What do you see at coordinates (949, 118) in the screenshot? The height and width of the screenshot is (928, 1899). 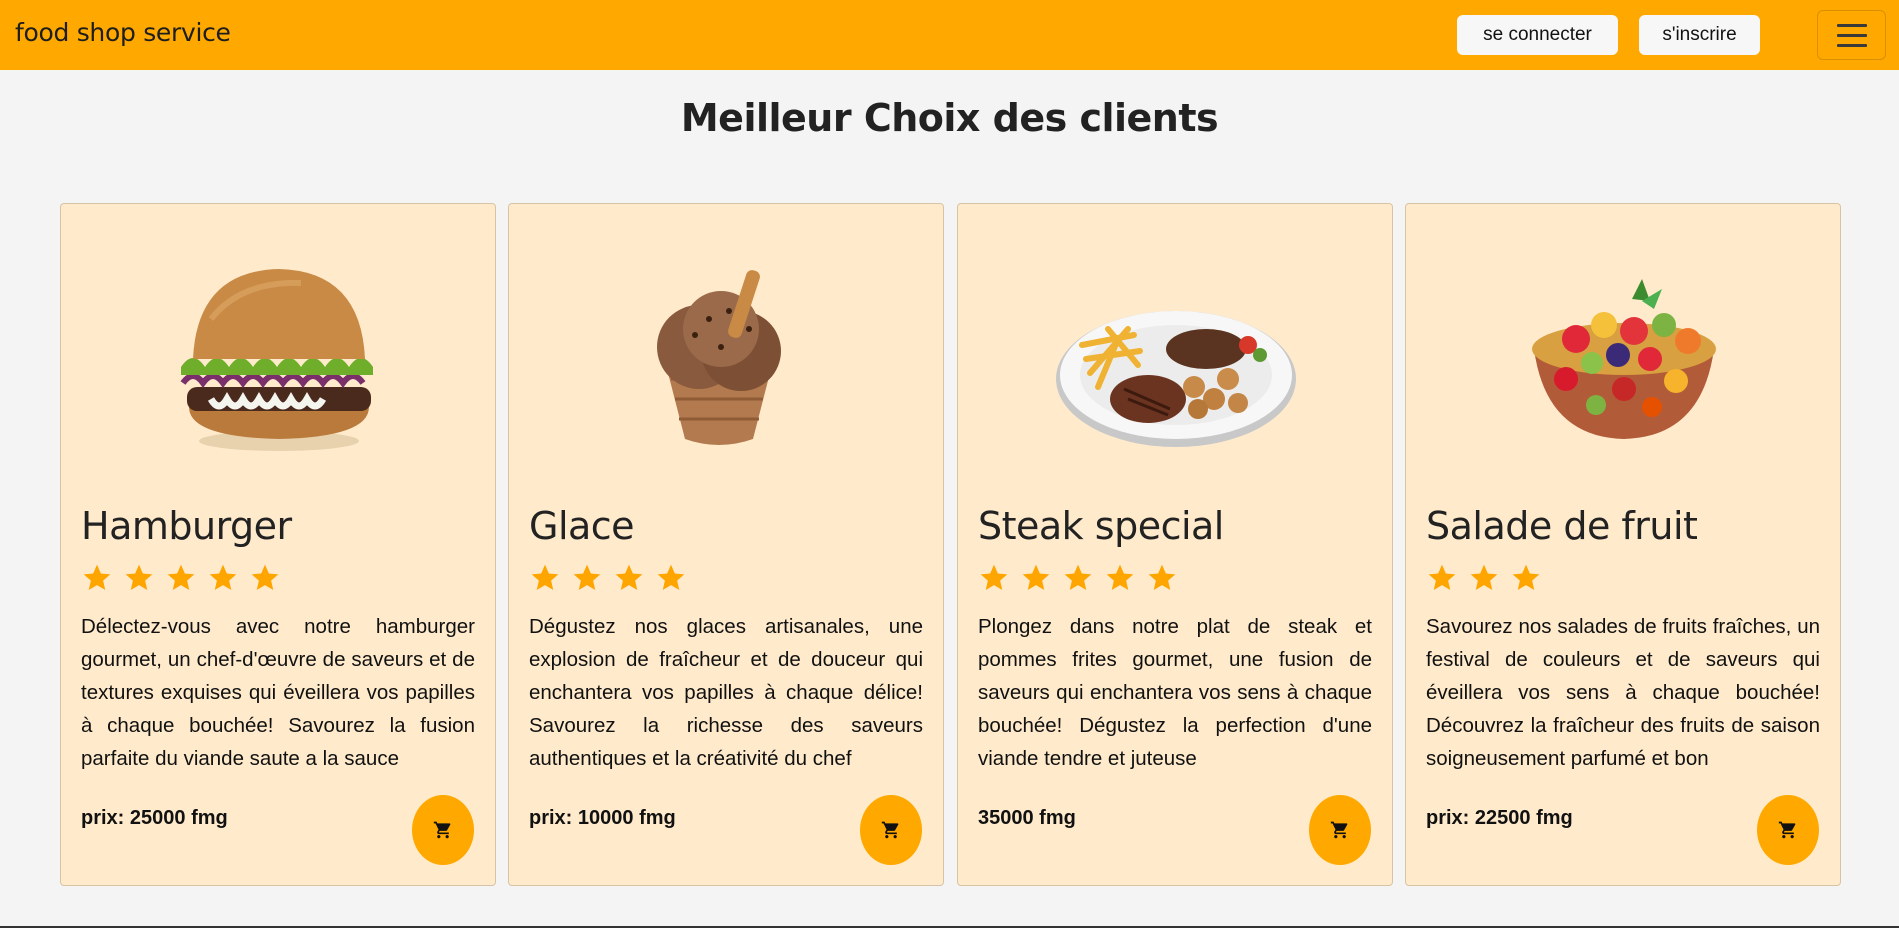 I see `section-title: Meilleur Choix des clients` at bounding box center [949, 118].